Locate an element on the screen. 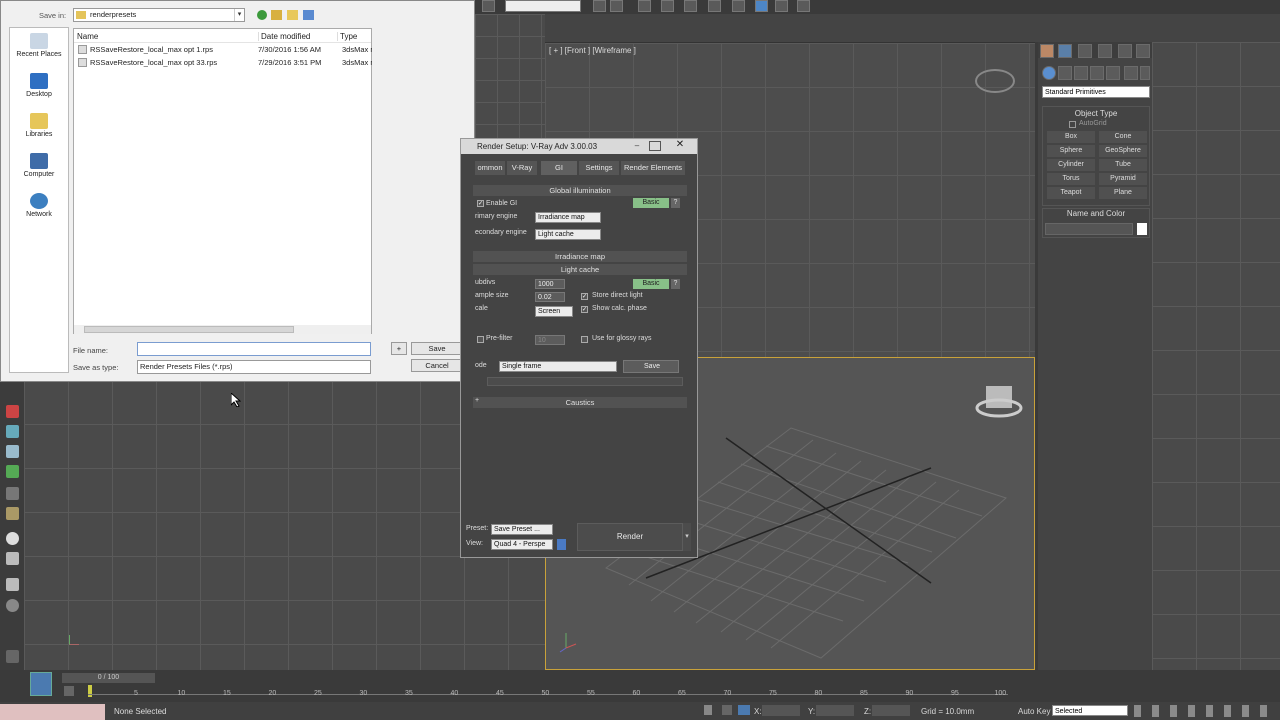 This screenshot has height=720, width=1280. render-setup-title: Render Setup: V-Ray Adv 3.00.03 is located at coordinates (579, 146).